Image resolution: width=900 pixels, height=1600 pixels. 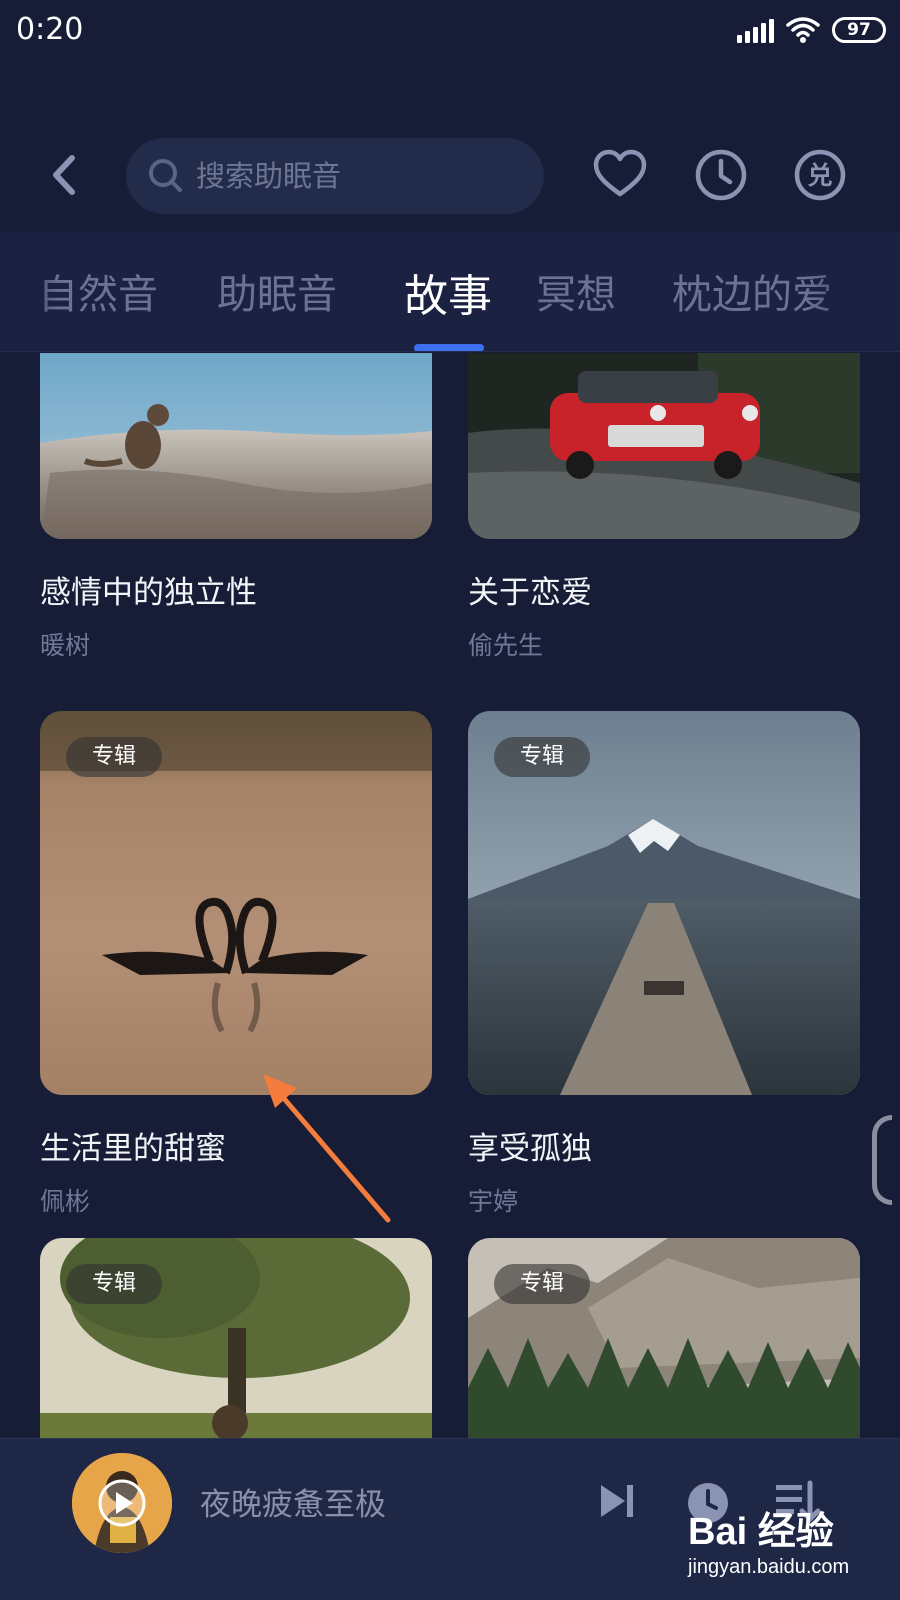 I want to click on tab-meditation: 冥想, so click(x=576, y=291).